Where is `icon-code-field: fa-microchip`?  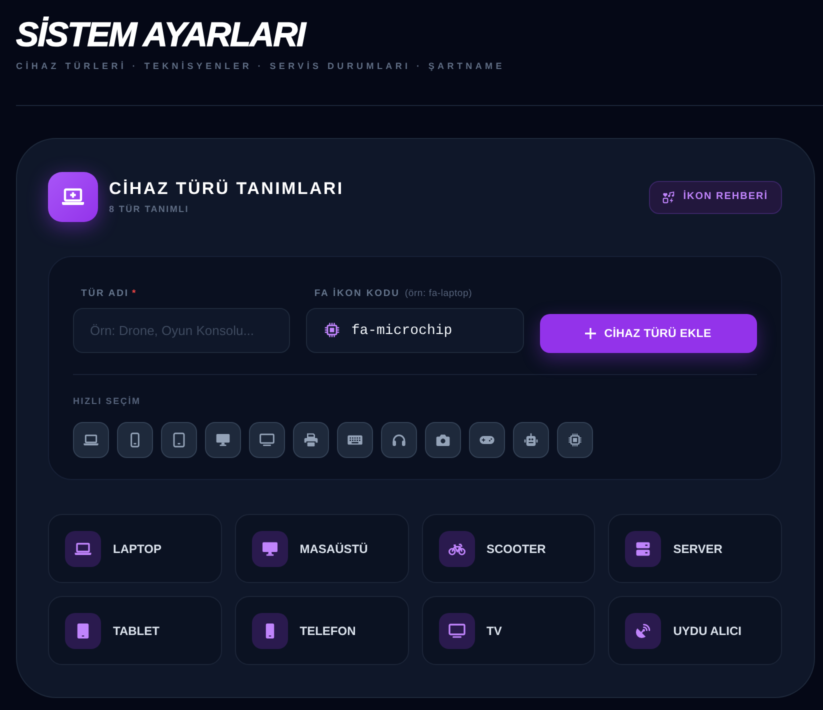
icon-code-field: fa-microchip is located at coordinates (415, 330).